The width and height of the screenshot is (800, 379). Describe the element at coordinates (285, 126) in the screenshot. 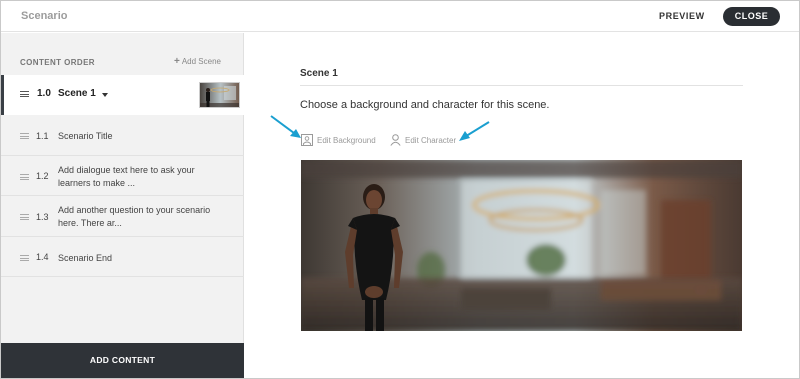

I see `annotation-arrow-left` at that location.